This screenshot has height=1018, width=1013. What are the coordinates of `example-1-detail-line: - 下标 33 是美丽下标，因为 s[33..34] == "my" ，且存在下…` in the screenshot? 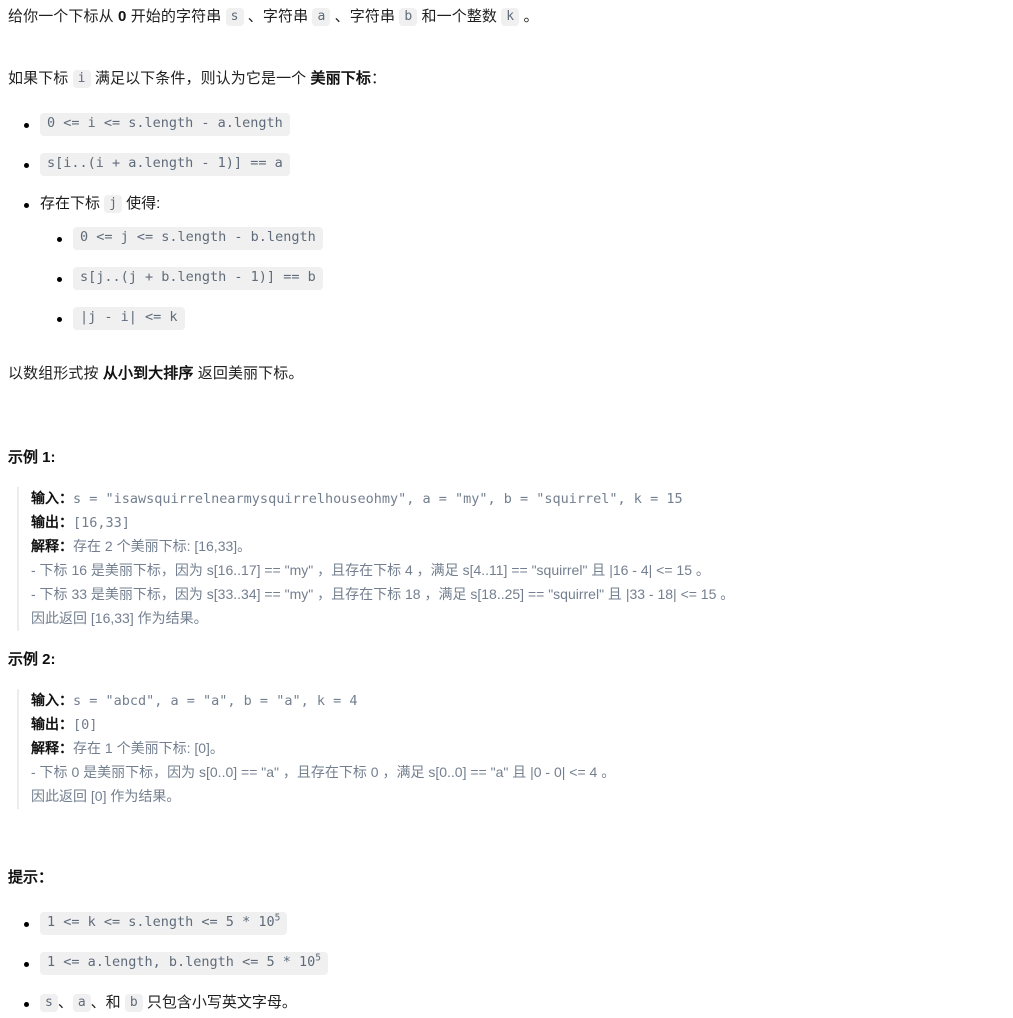 It's located at (517, 595).